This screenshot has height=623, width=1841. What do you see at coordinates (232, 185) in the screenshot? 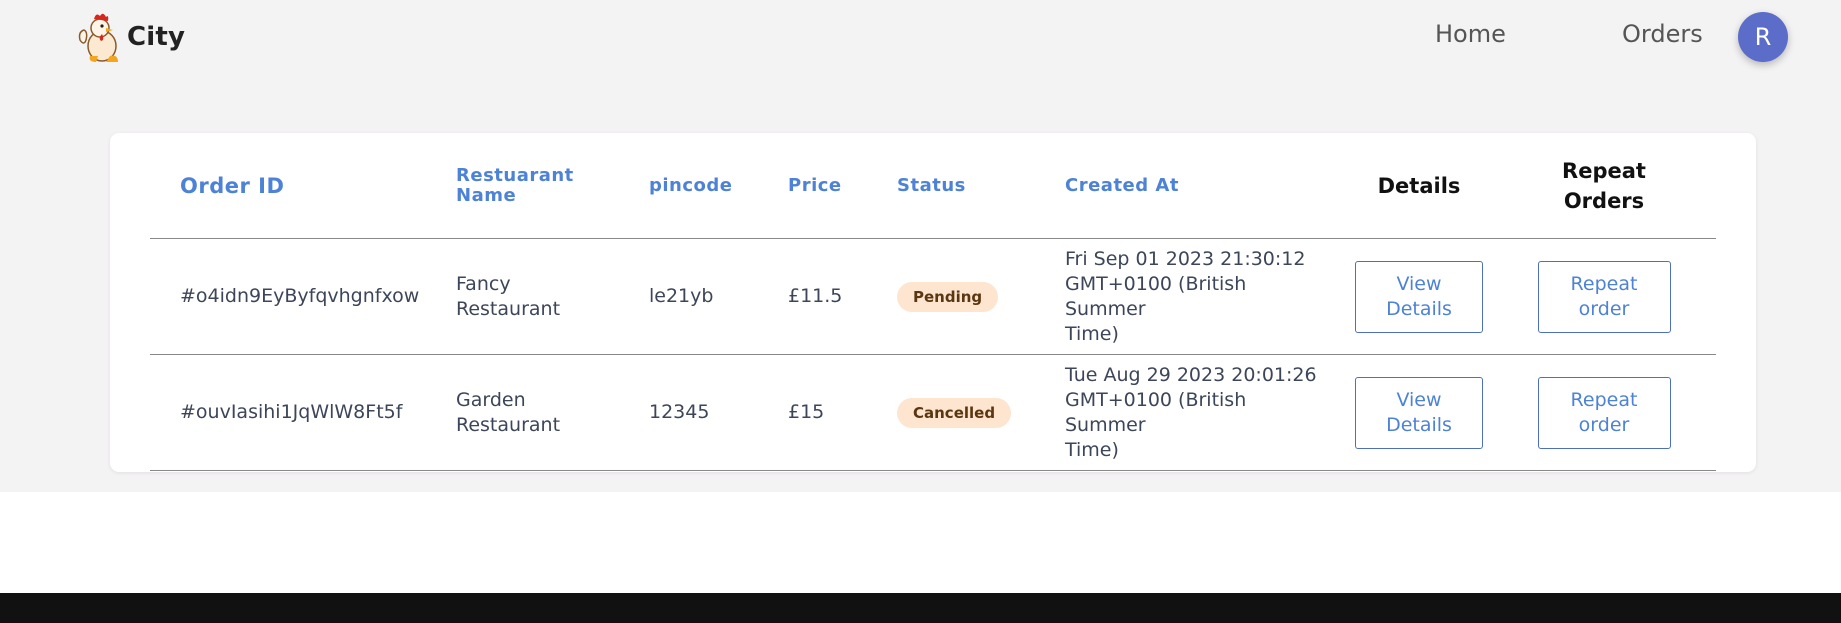
I see `header-order-id: Order ID` at bounding box center [232, 185].